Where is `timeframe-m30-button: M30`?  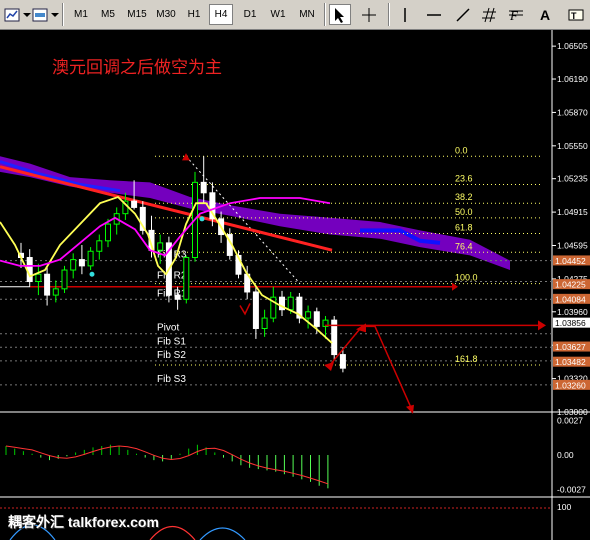
timeframe-m30-button: M30 is located at coordinates (166, 14).